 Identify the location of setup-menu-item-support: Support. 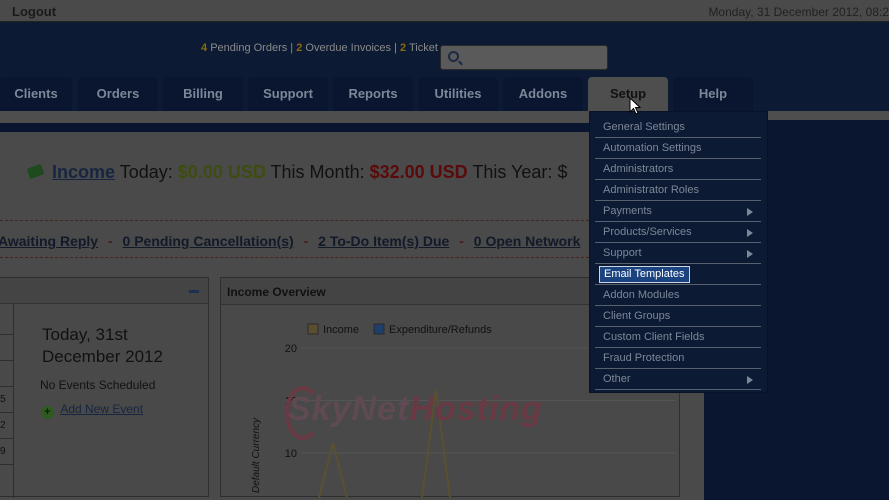
(678, 253).